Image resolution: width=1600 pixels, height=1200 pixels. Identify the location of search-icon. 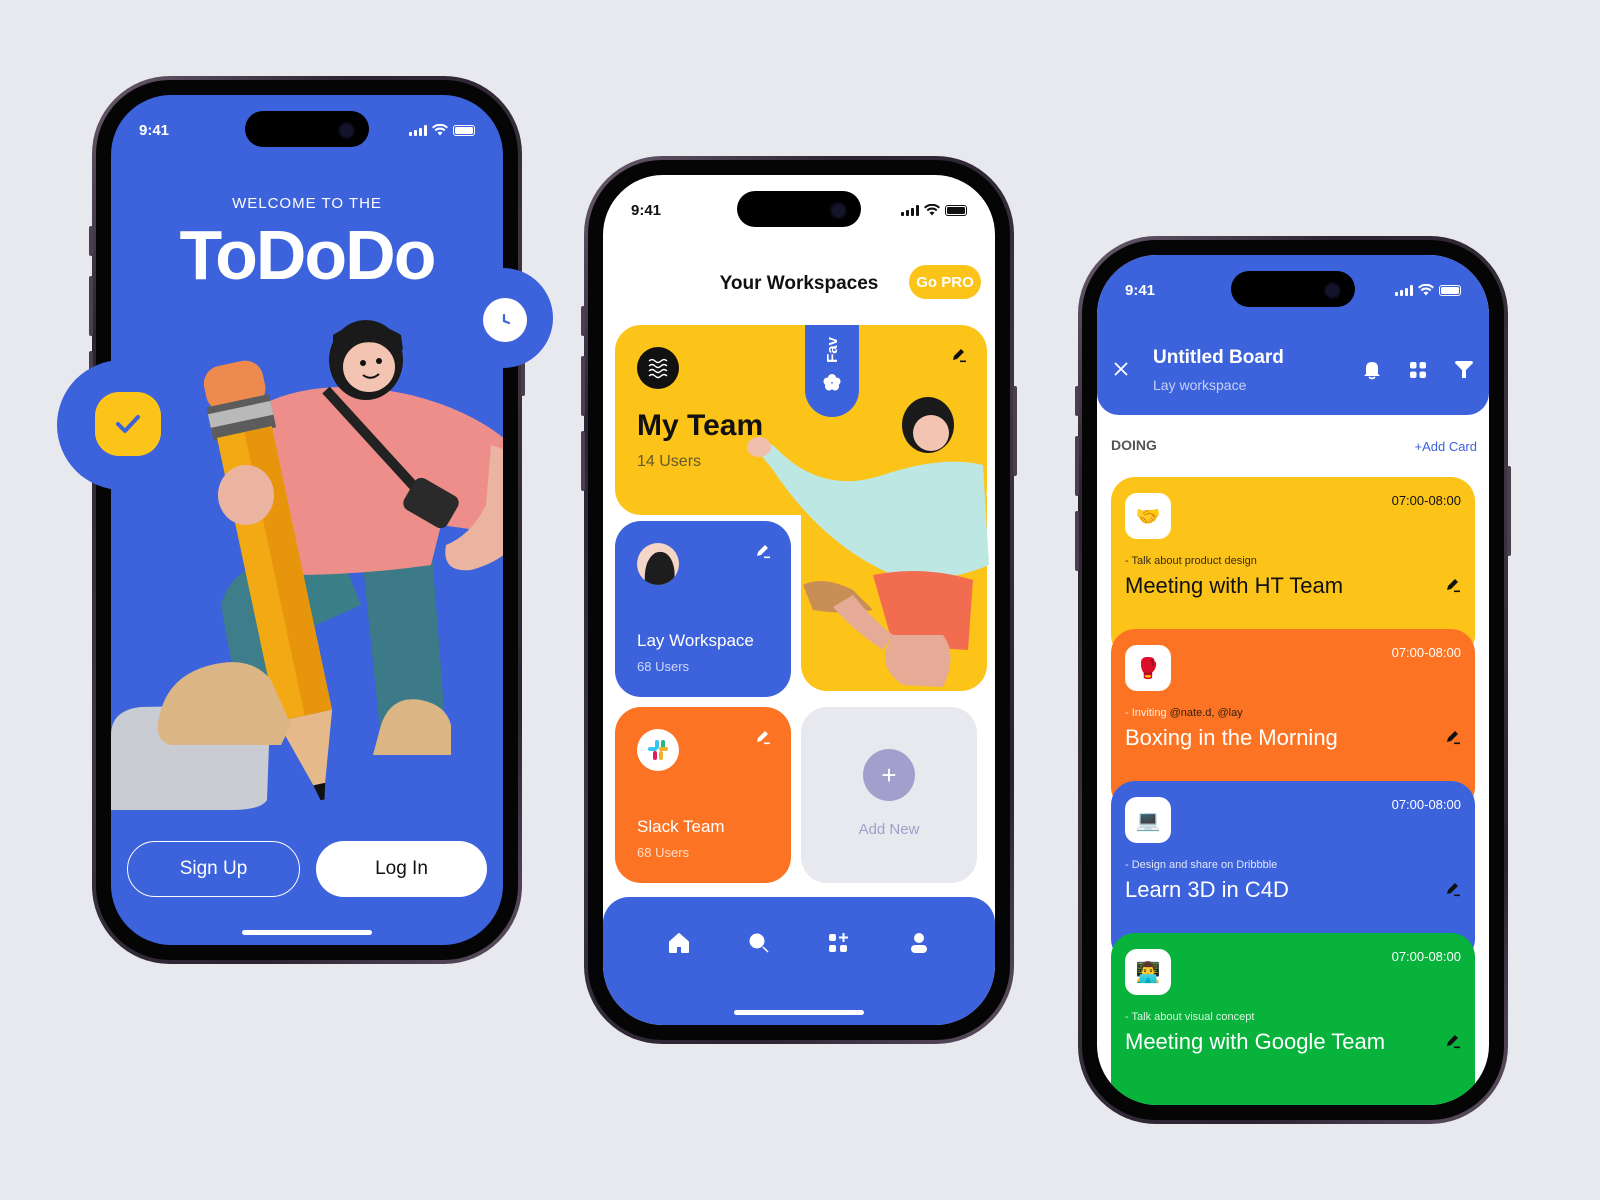
(759, 943).